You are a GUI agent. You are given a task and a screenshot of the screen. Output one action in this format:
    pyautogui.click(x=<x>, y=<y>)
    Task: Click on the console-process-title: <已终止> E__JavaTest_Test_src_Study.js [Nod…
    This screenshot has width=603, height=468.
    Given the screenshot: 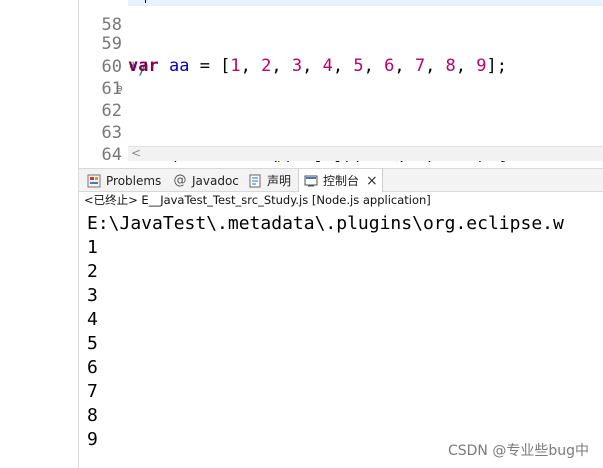 What is the action you would take?
    pyautogui.click(x=257, y=200)
    